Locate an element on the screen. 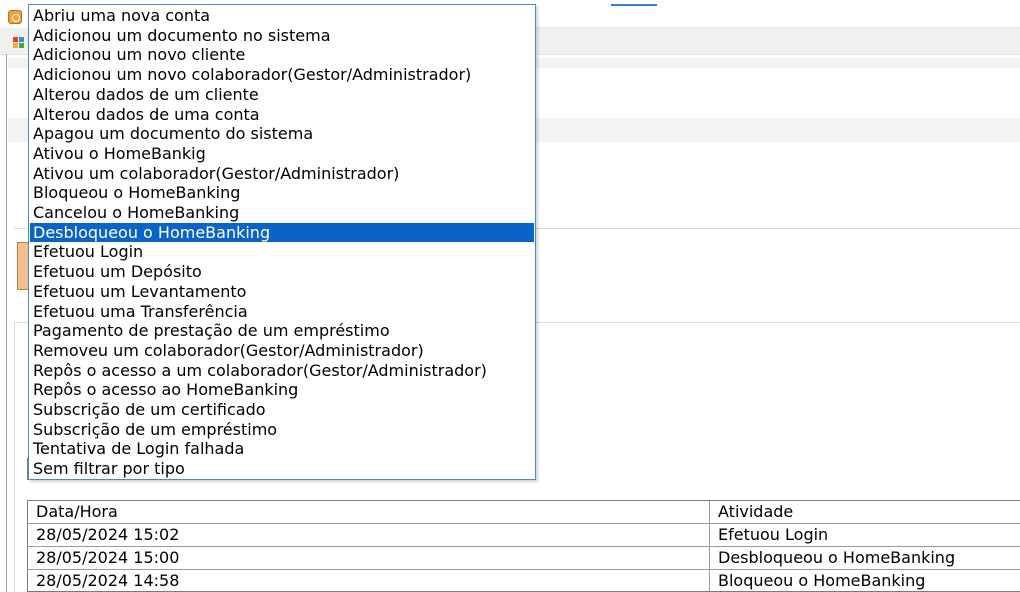 This screenshot has height=592, width=1020. dropdown-option: Sem filtrar por tipo is located at coordinates (282, 469).